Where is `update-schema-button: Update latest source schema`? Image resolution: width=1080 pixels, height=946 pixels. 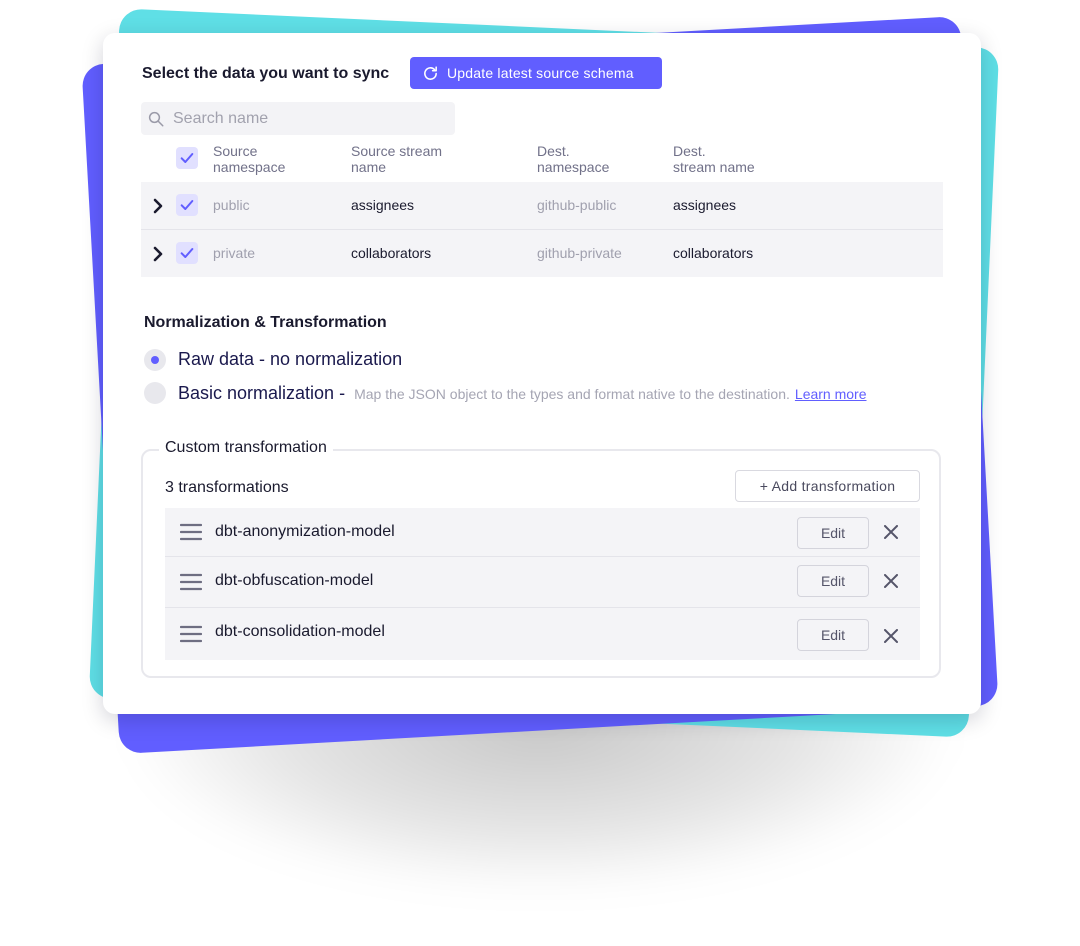 update-schema-button: Update latest source schema is located at coordinates (536, 73).